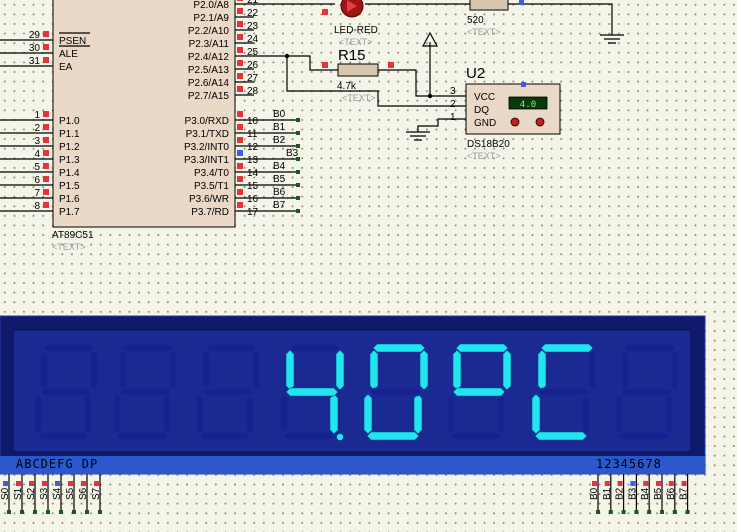 The width and height of the screenshot is (737, 532). I want to click on digit-label: 12345678, so click(629, 464).